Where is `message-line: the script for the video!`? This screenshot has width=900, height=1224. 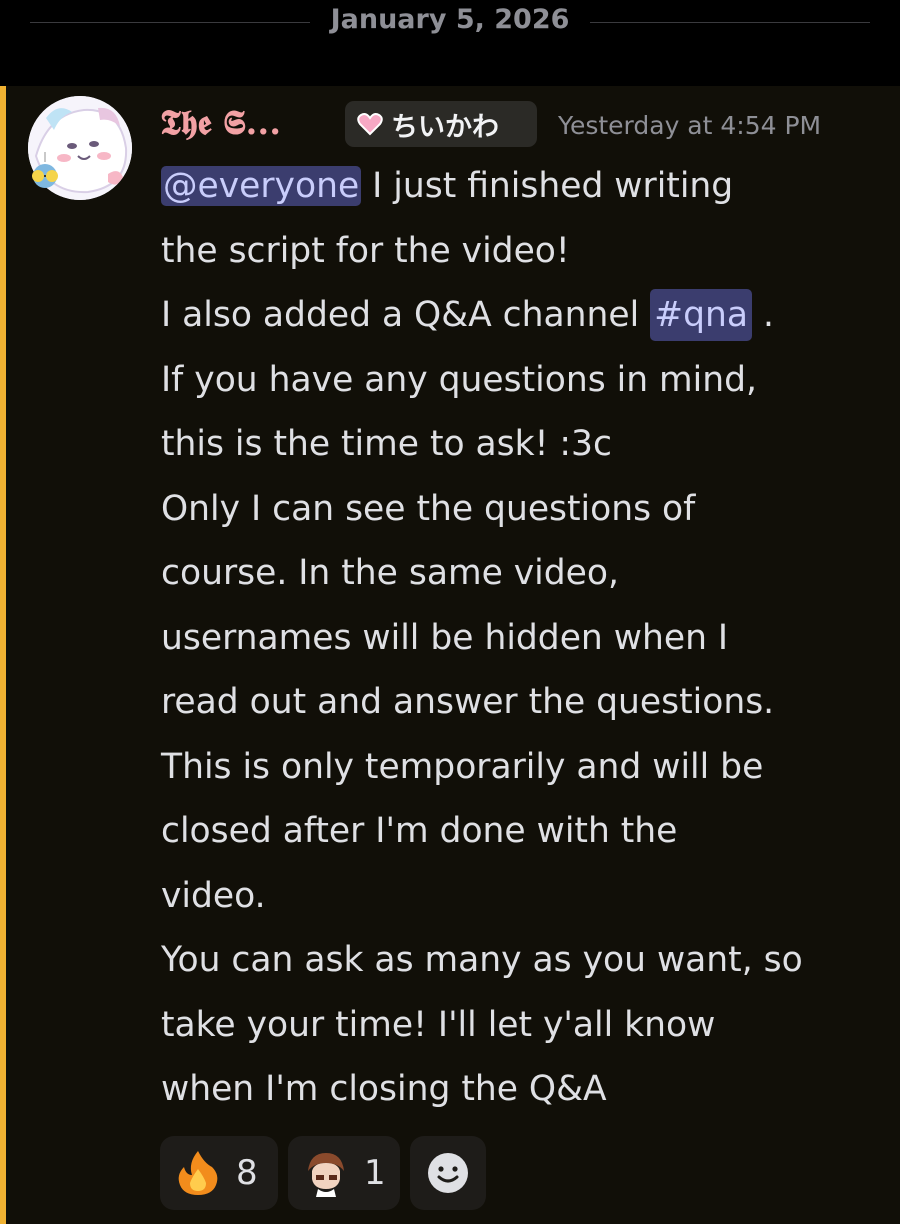
message-line: the script for the video! is located at coordinates (365, 250).